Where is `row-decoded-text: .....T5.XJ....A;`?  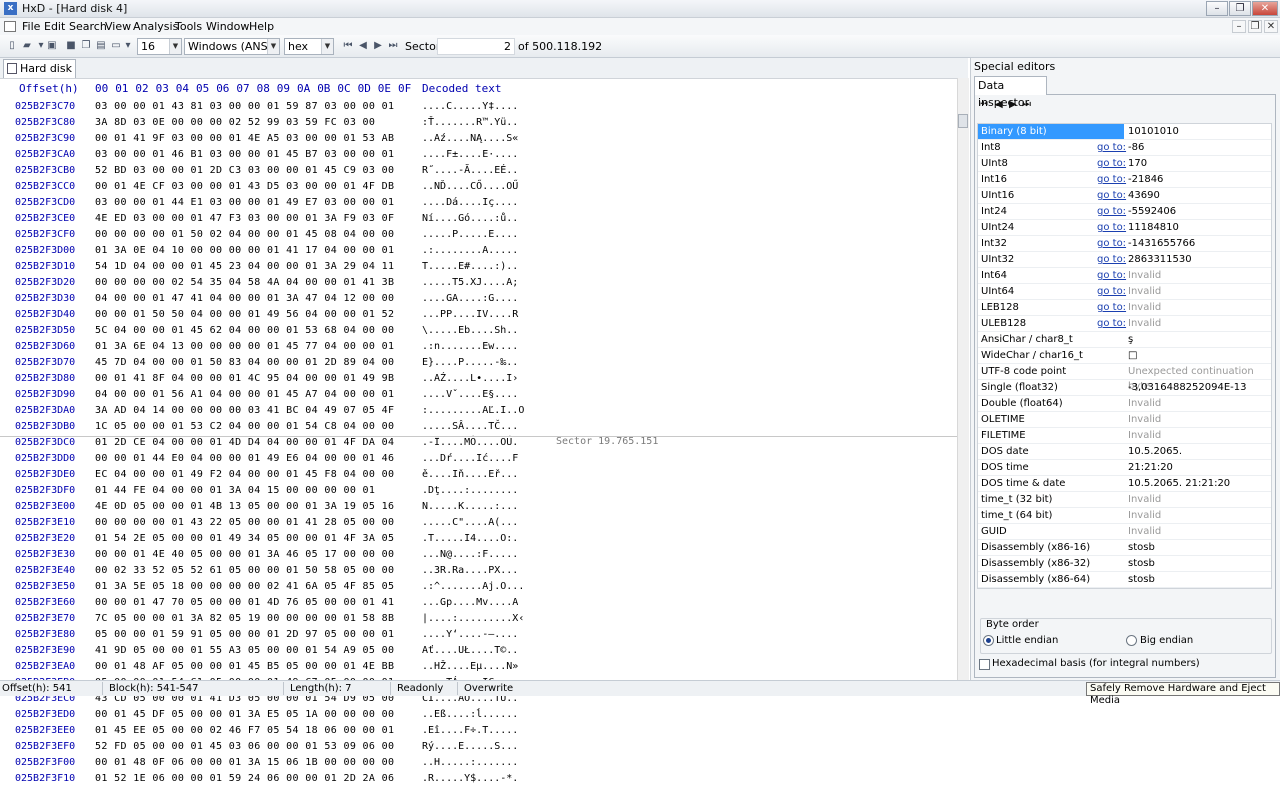 row-decoded-text: .....T5.XJ....A; is located at coordinates (470, 283).